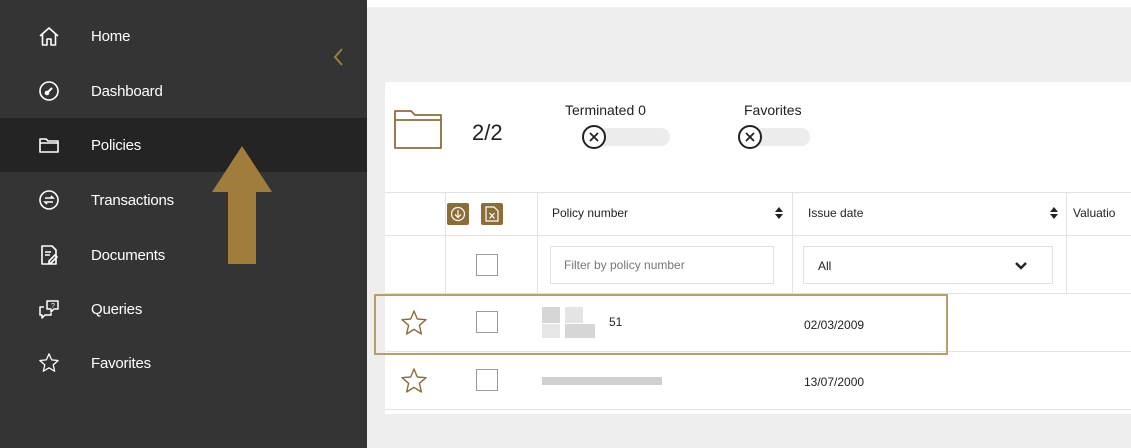 The image size is (1131, 448). Describe the element at coordinates (117, 309) in the screenshot. I see `sidebar-item-label: Queries` at that location.